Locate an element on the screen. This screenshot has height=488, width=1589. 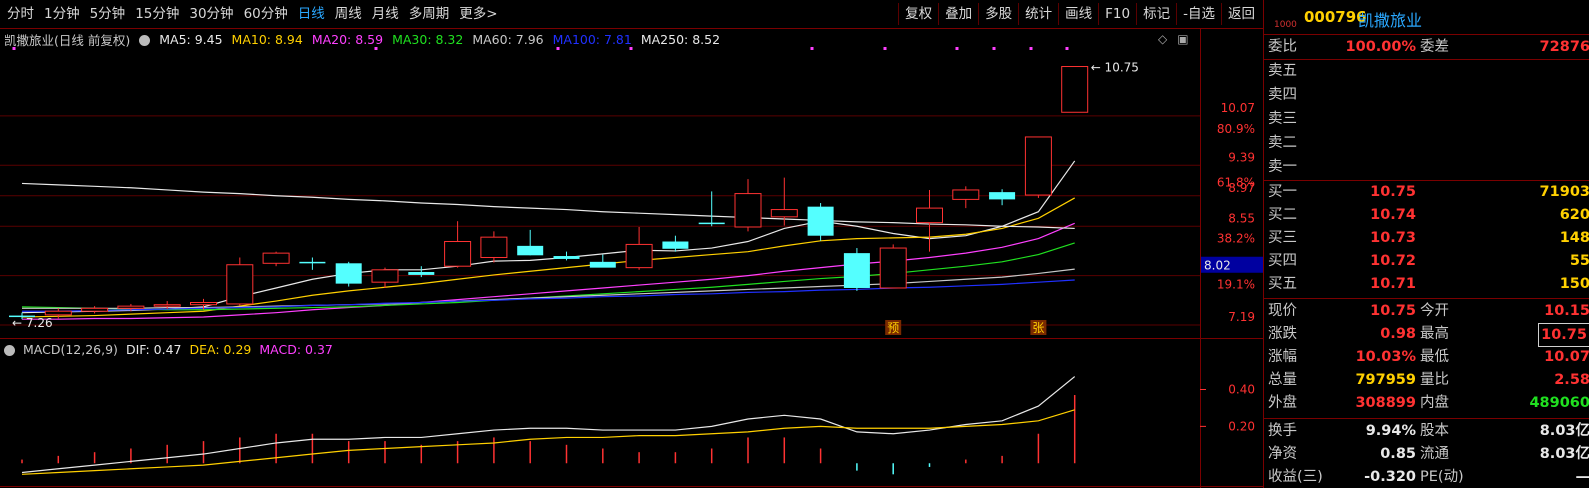
ma-legend-item: MA30: 8.32 is located at coordinates (428, 39).